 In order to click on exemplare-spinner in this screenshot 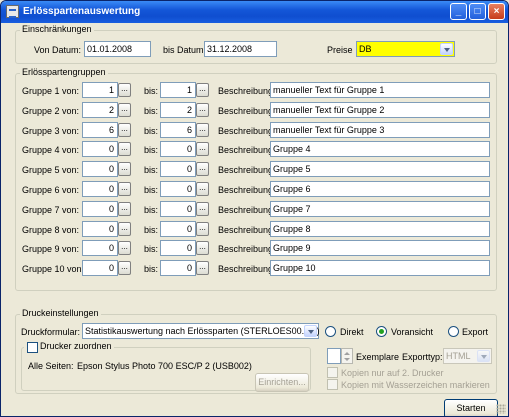, I will do `click(347, 356)`.